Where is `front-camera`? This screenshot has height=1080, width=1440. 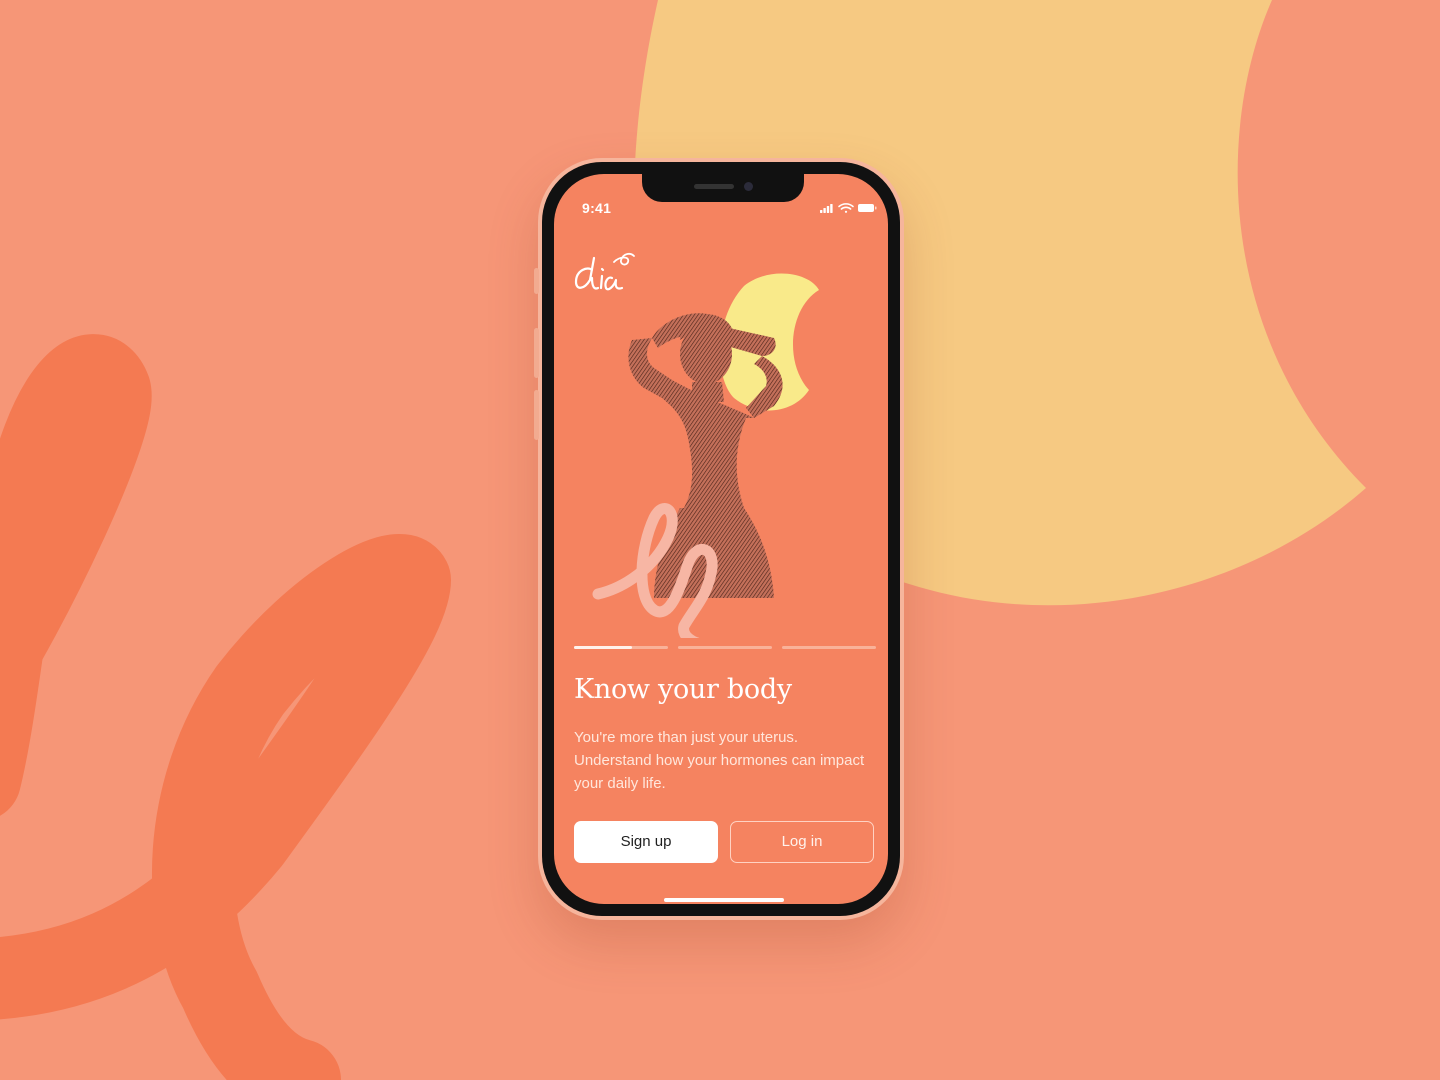 front-camera is located at coordinates (748, 186).